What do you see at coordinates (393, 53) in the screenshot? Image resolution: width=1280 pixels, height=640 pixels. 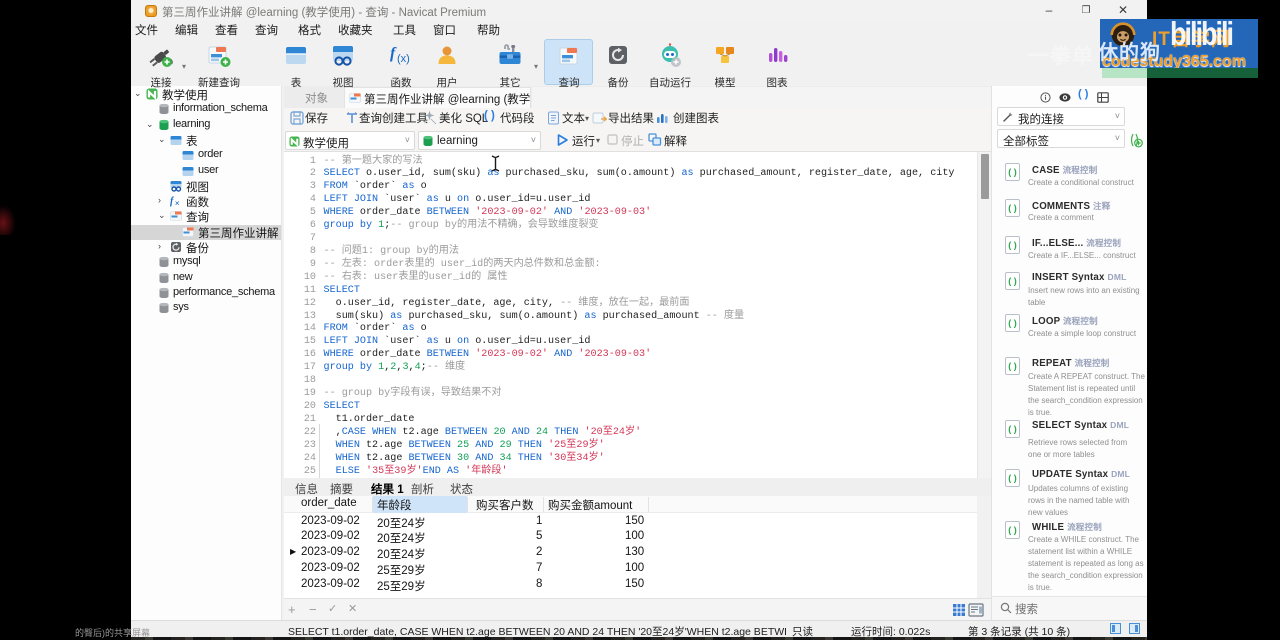 I see `svg-text: f` at bounding box center [393, 53].